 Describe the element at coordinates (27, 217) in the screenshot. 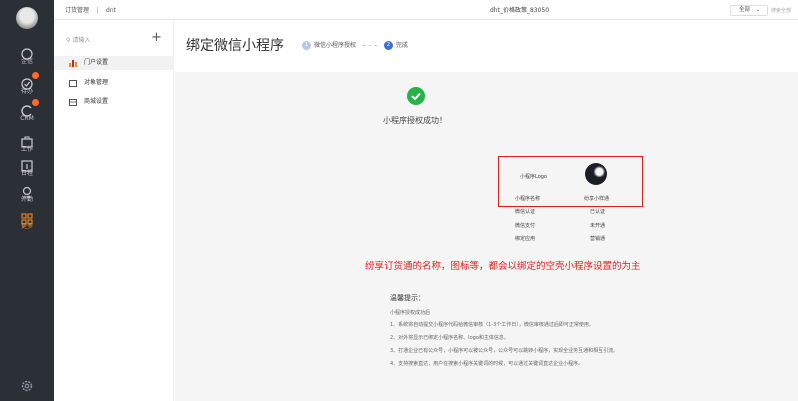

I see `grid-icon` at that location.